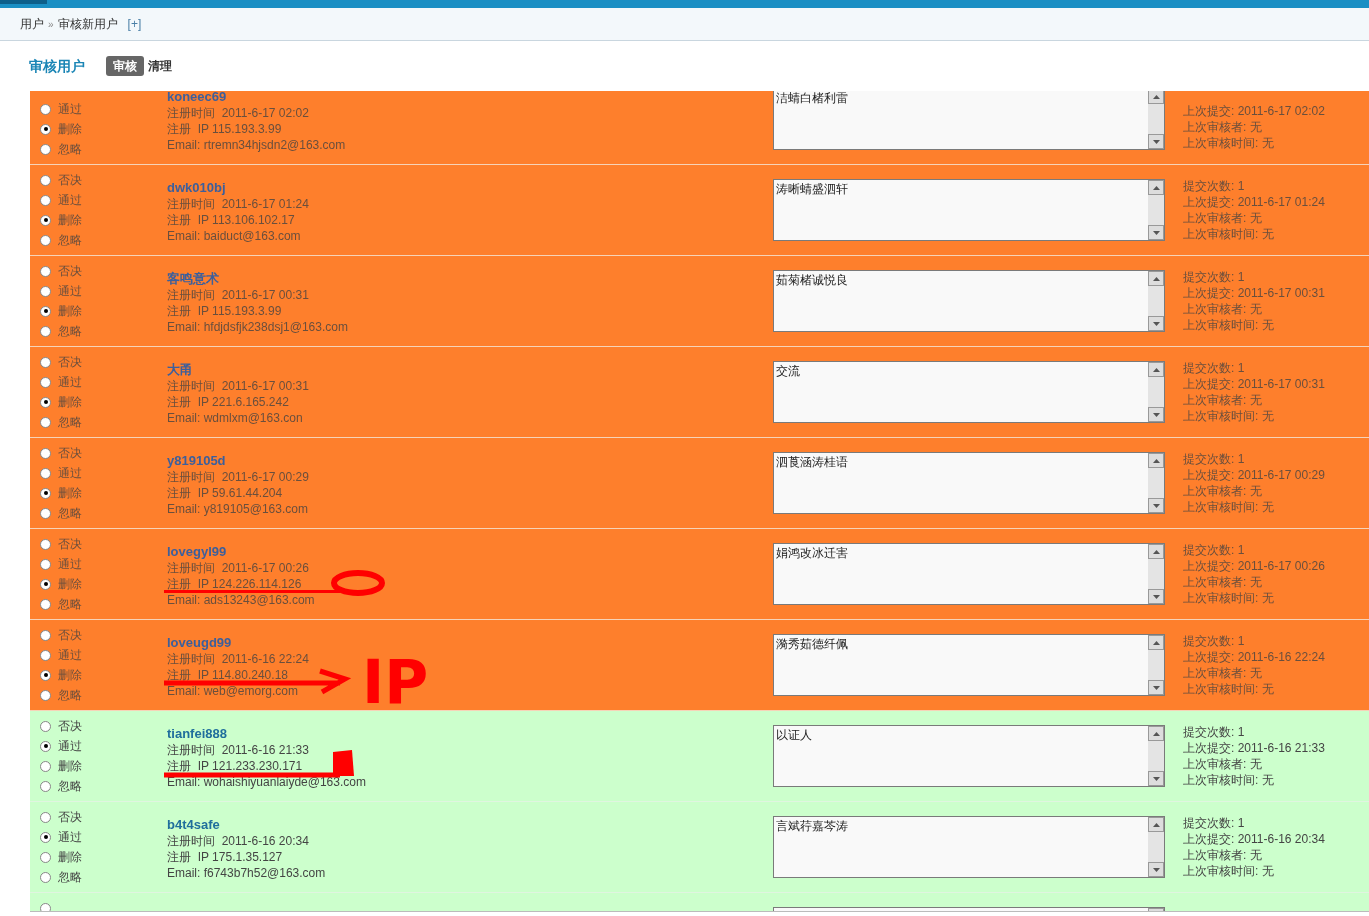 This screenshot has width=1369, height=916. I want to click on option-label: 通过, so click(70, 200).